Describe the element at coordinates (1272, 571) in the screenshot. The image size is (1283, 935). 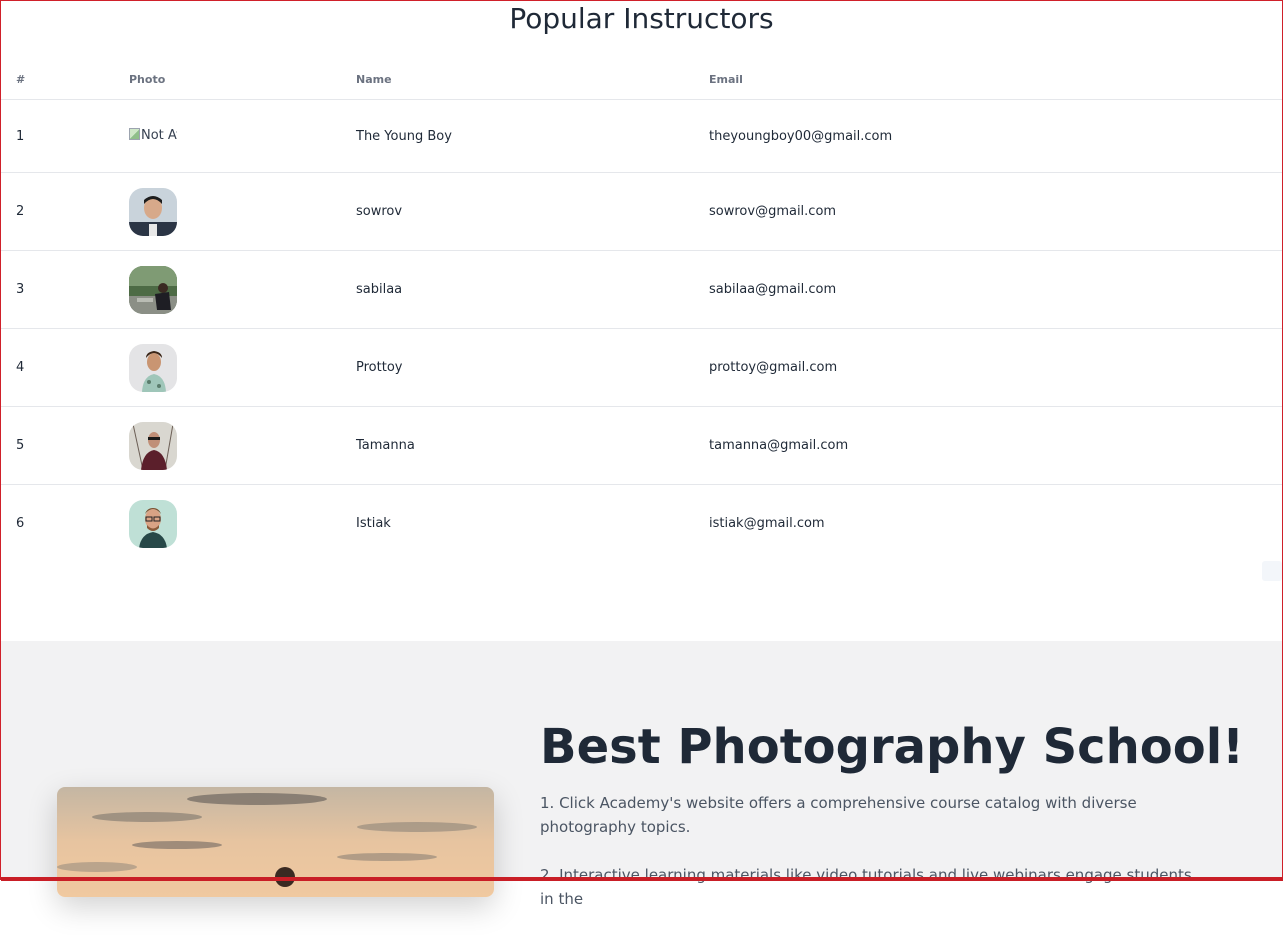
I see `scroll-indicator` at that location.